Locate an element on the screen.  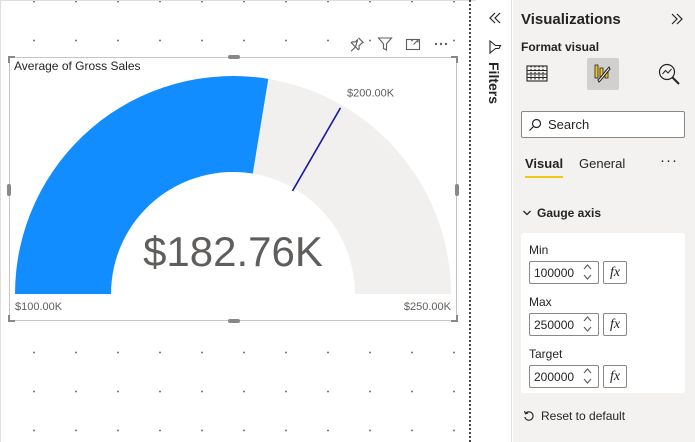
min-label: Min is located at coordinates (539, 250).